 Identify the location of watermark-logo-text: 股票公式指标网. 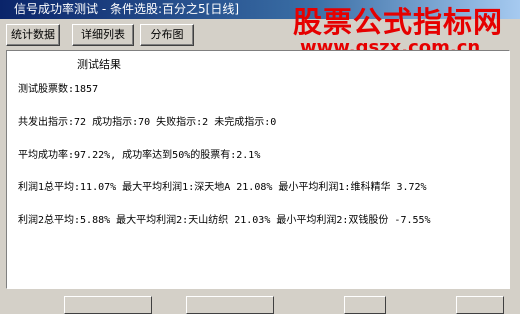
(398, 22).